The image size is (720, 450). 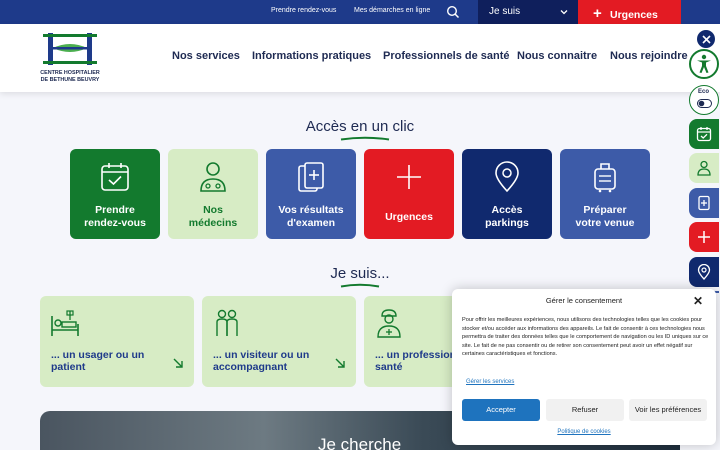 I want to click on nurse-icon, so click(x=389, y=323).